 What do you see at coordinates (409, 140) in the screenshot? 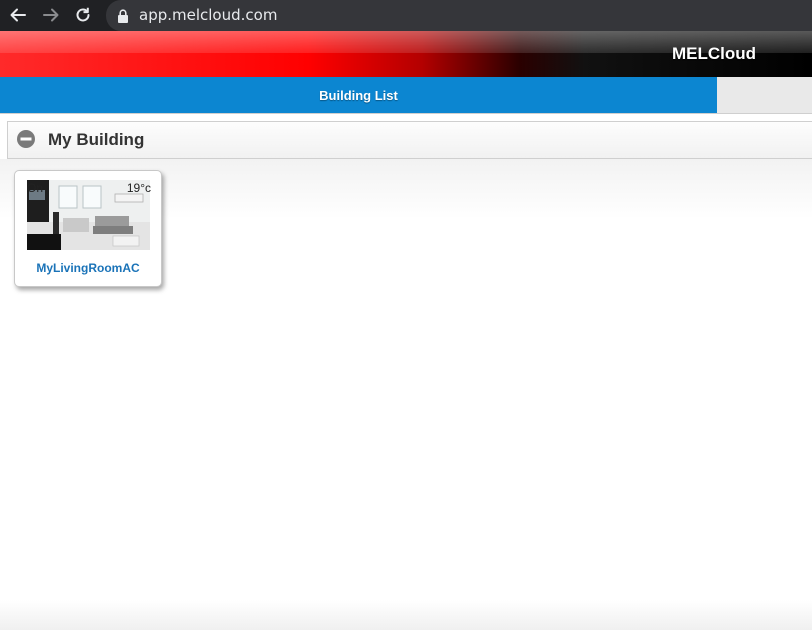
I see `building-header: My Building` at bounding box center [409, 140].